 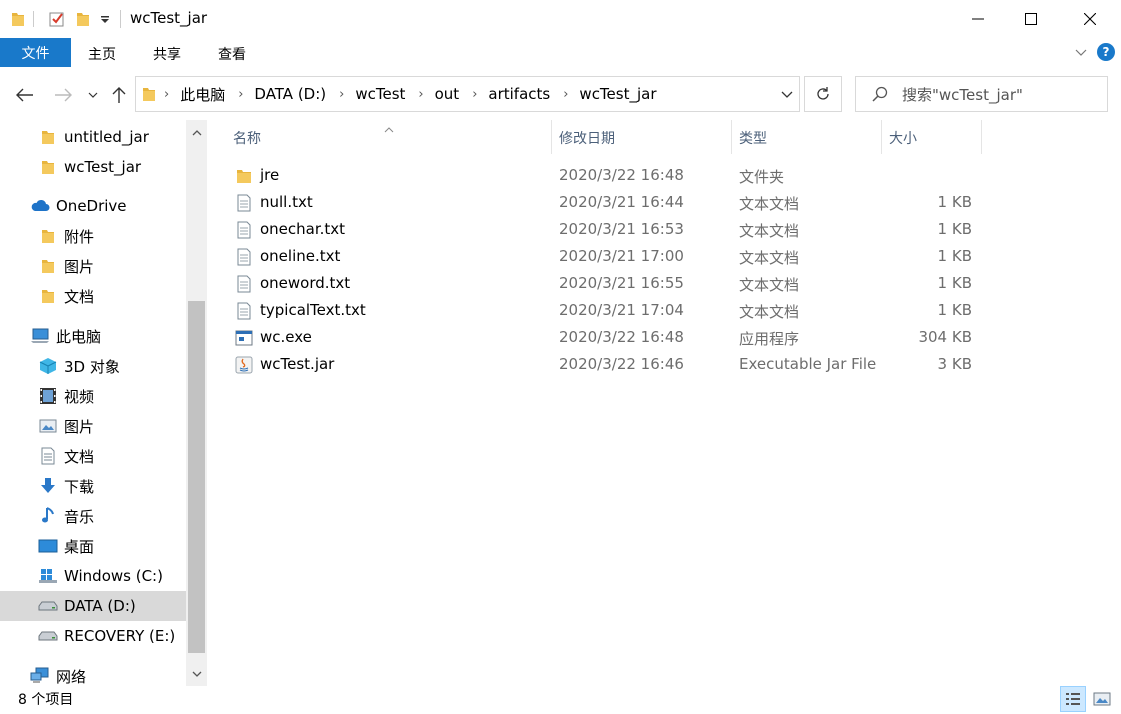 What do you see at coordinates (120, 19) in the screenshot?
I see `title-divider` at bounding box center [120, 19].